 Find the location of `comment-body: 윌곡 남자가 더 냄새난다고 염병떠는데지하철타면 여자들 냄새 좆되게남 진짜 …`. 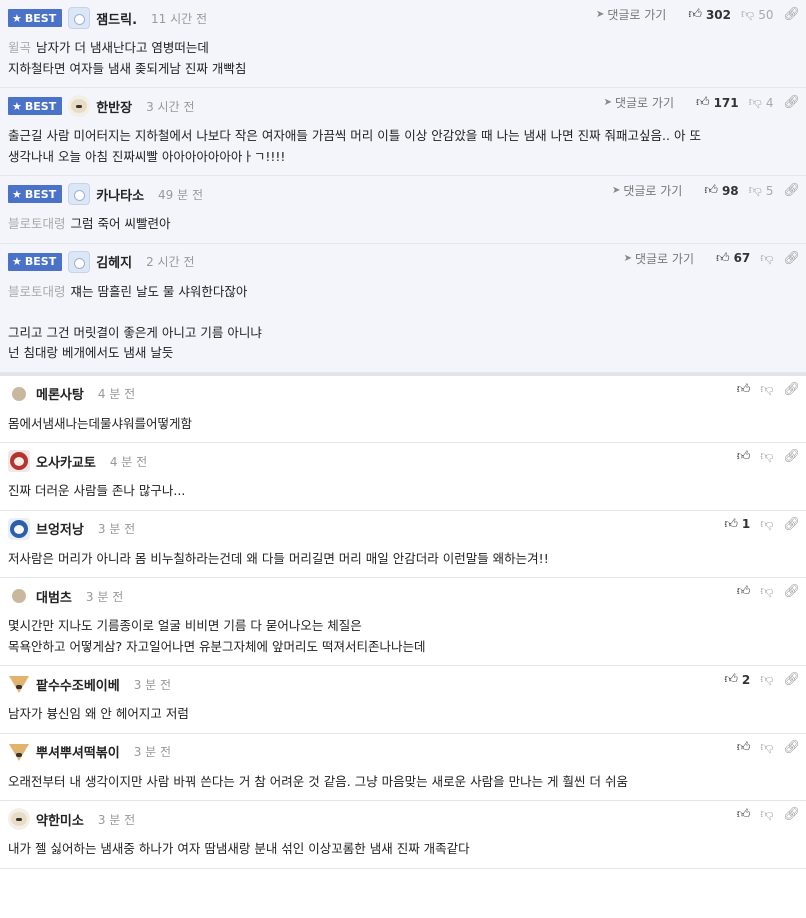

comment-body: 윌곡 남자가 더 냄새난다고 염병떠는데지하철타면 여자들 냄새 좆되게남 진짜 … is located at coordinates (403, 58).